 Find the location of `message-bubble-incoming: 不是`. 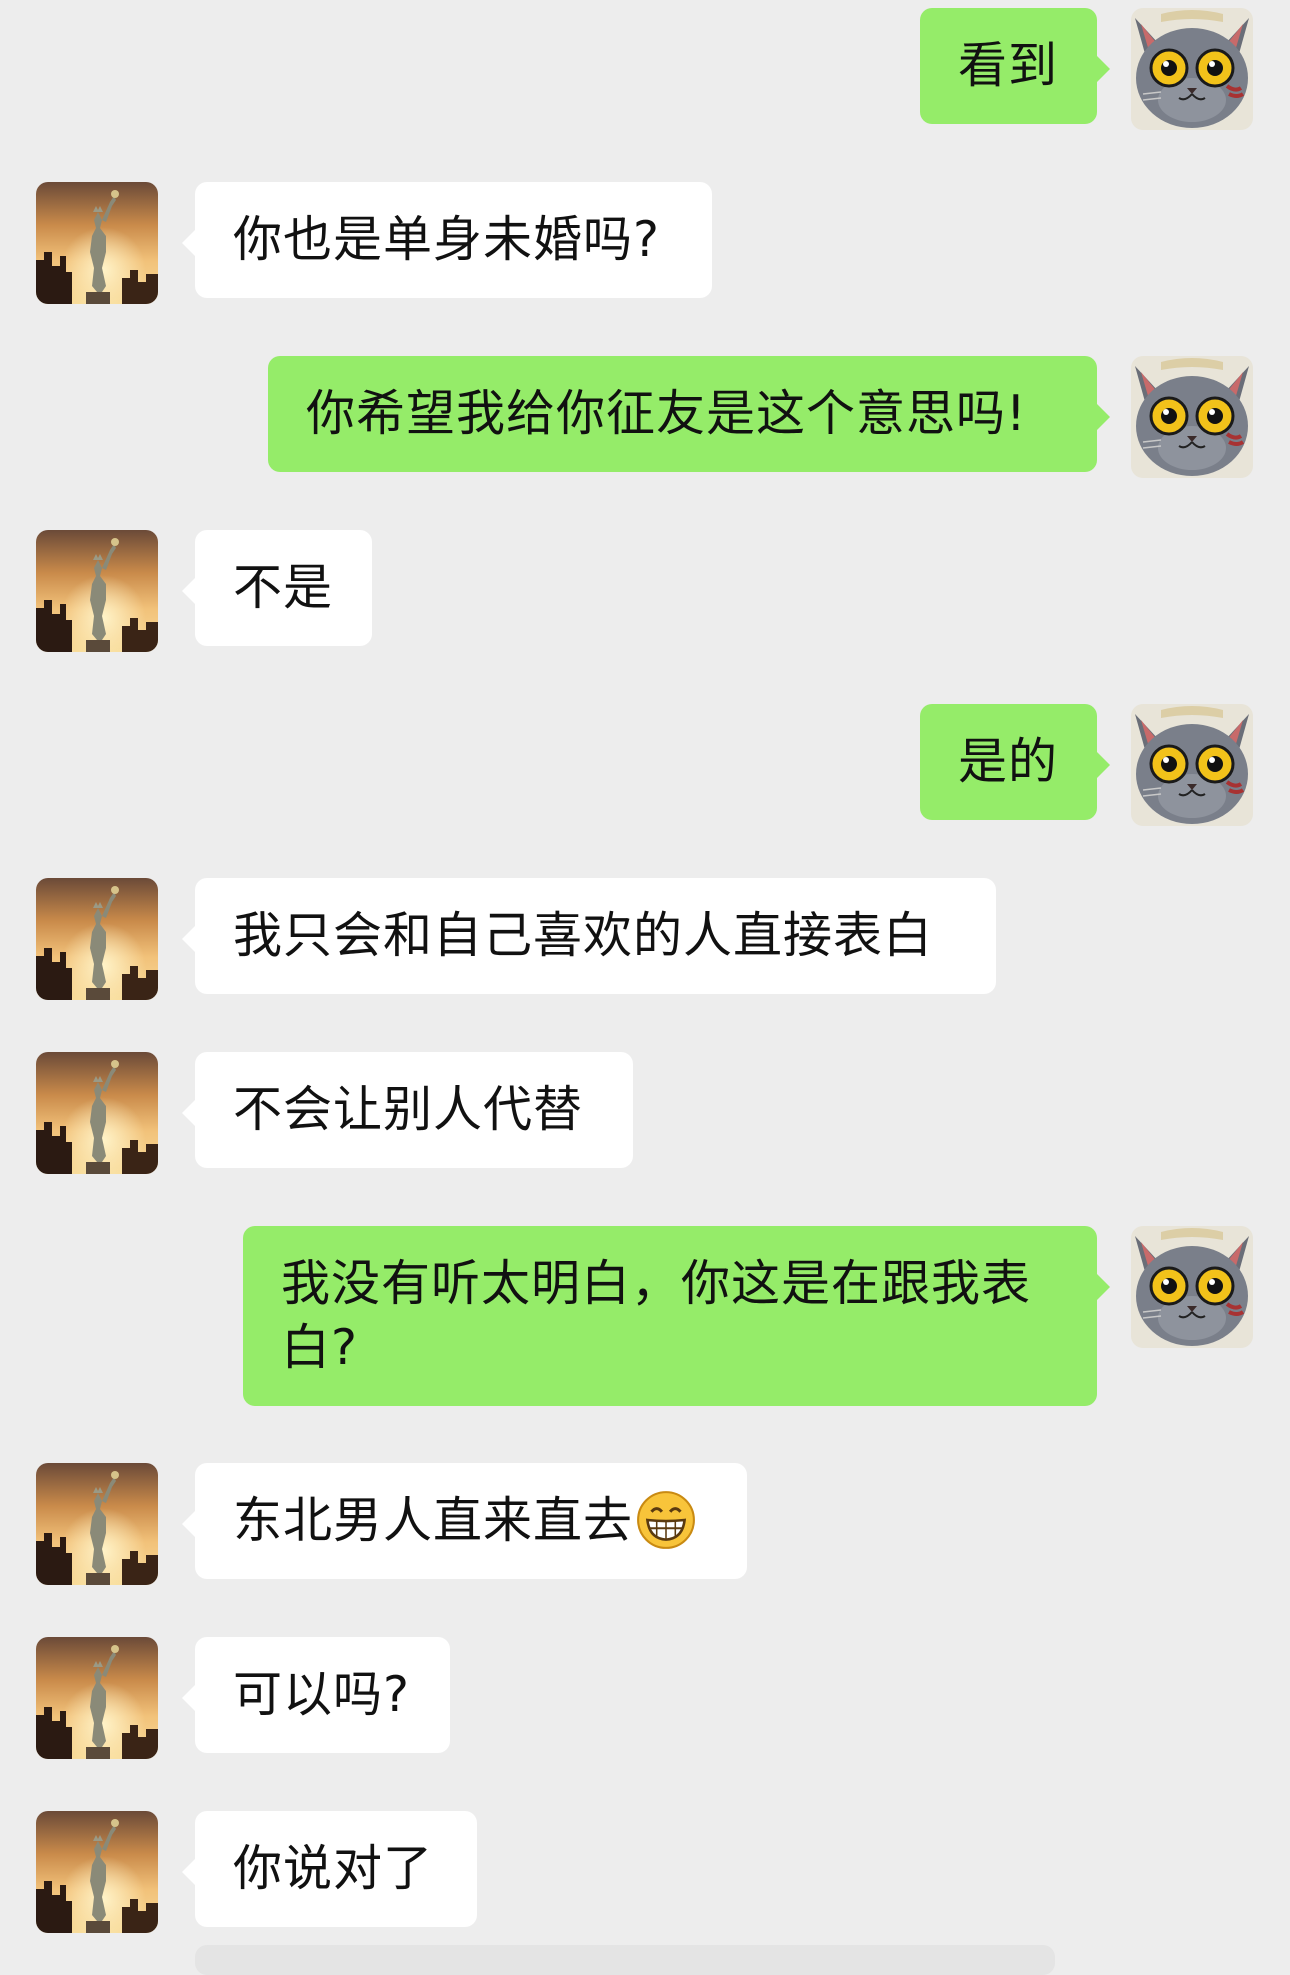

message-bubble-incoming: 不是 is located at coordinates (277, 588).